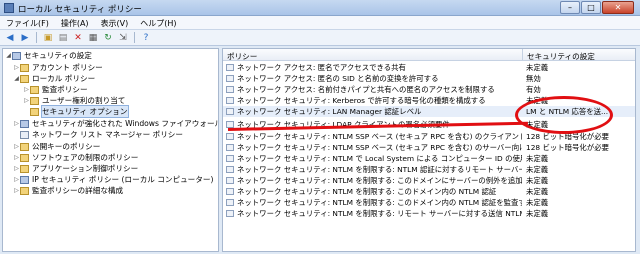  What do you see at coordinates (75, 22) in the screenshot?
I see `menu-action: 操作(A)` at bounding box center [75, 22].